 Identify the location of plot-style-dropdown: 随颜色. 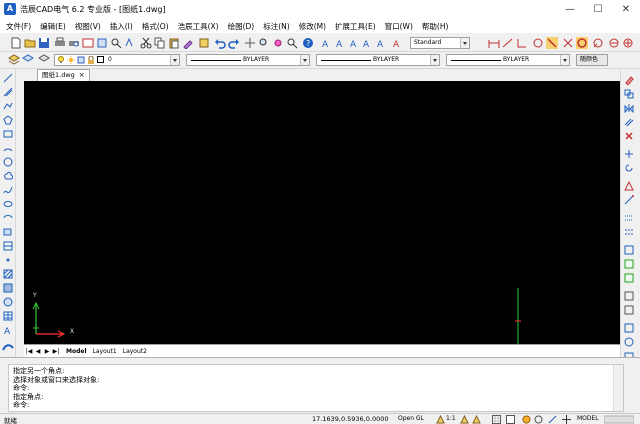
(592, 60).